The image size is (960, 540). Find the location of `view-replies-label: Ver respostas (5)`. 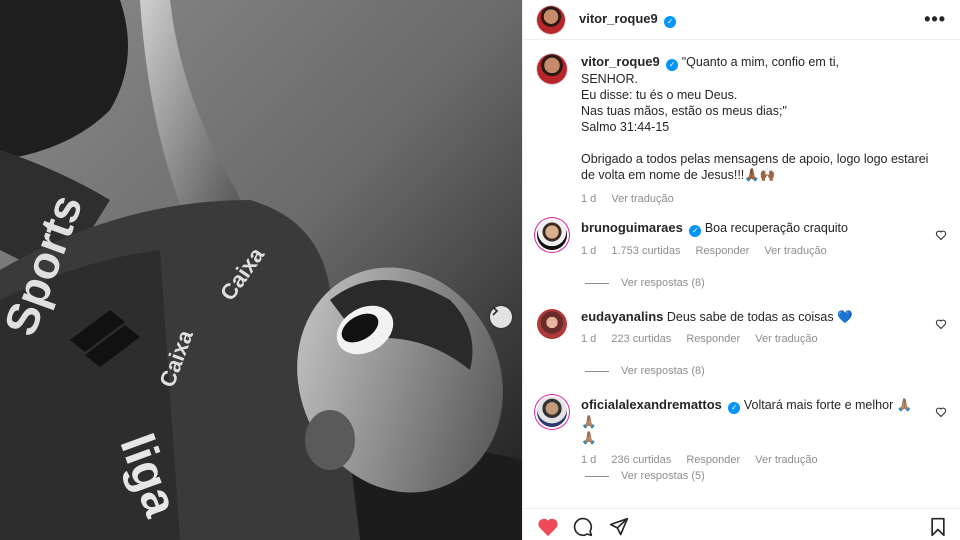

view-replies-label: Ver respostas (5) is located at coordinates (663, 476).